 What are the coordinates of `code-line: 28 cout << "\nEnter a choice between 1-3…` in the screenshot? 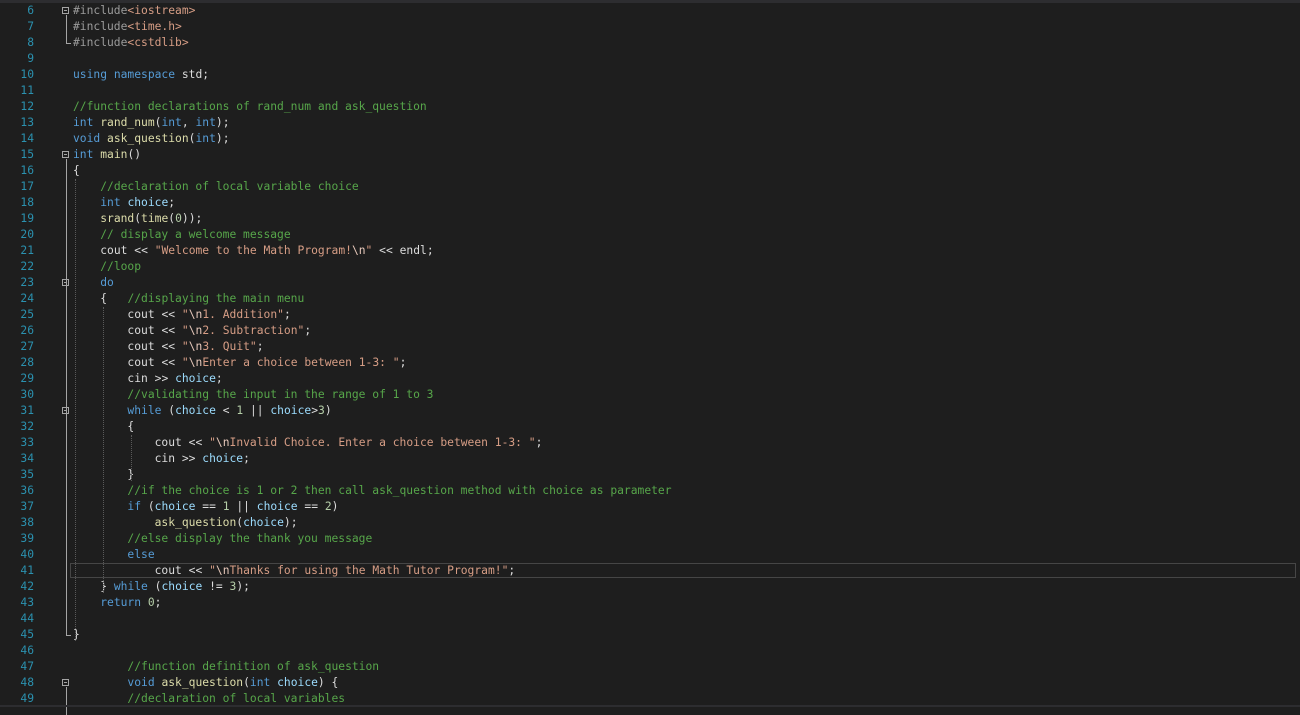 It's located at (650, 363).